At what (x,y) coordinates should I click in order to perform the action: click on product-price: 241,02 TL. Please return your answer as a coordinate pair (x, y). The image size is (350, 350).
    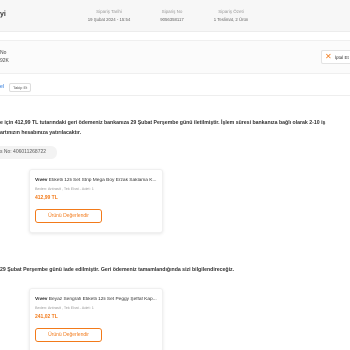
    Looking at the image, I should click on (46, 317).